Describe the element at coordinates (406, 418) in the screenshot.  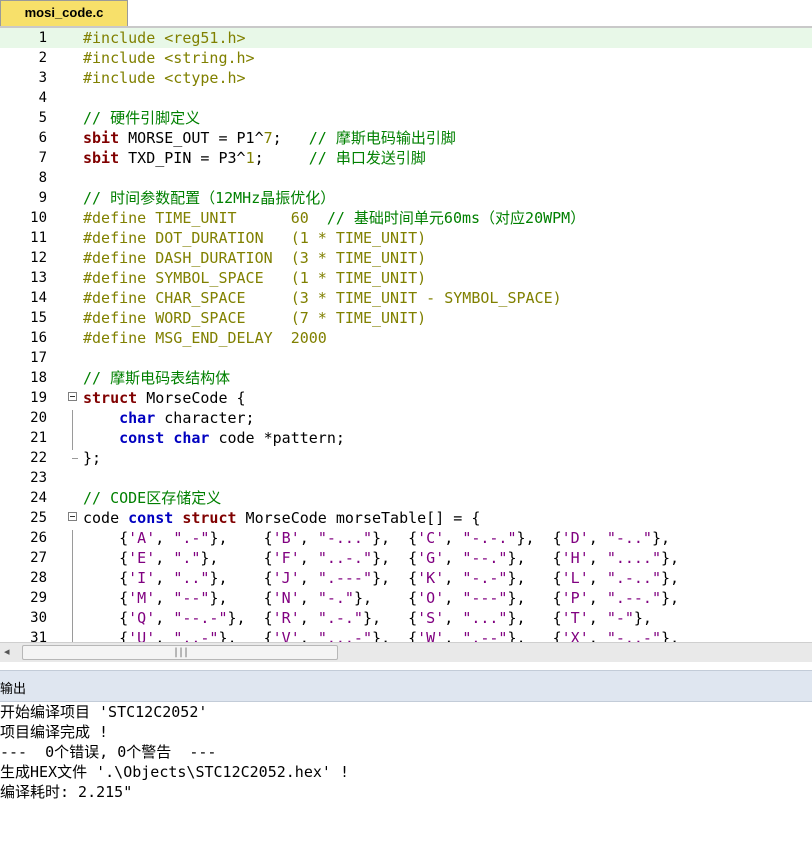
I see `code-line: 20 char character;` at that location.